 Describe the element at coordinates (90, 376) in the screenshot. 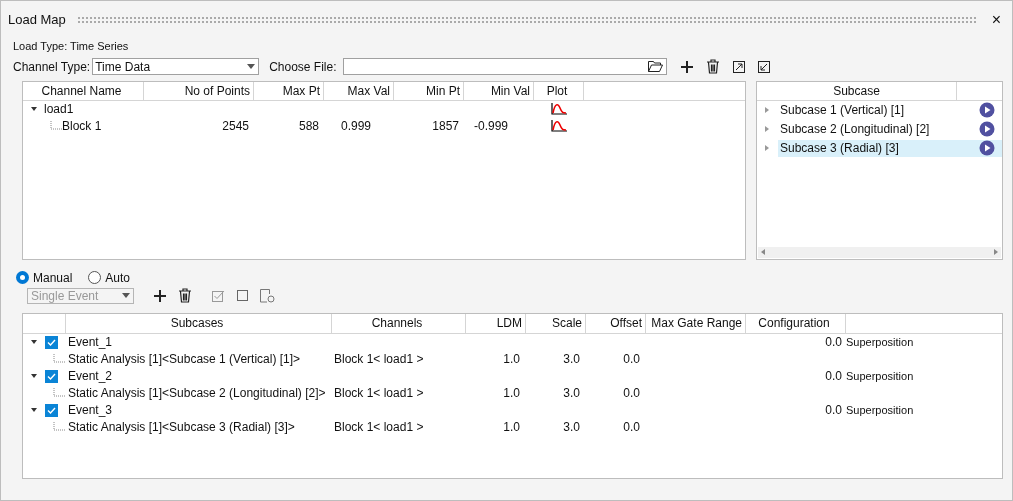

I see `event-name: Event_2` at that location.